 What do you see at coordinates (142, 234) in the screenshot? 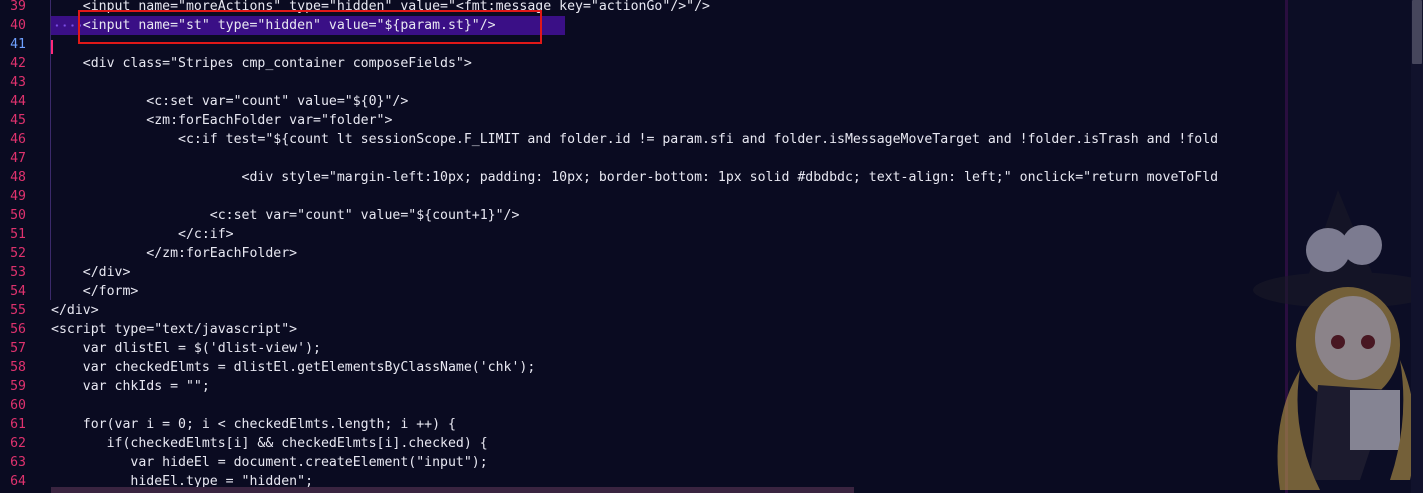
I see `code-text: </c:if>` at bounding box center [142, 234].